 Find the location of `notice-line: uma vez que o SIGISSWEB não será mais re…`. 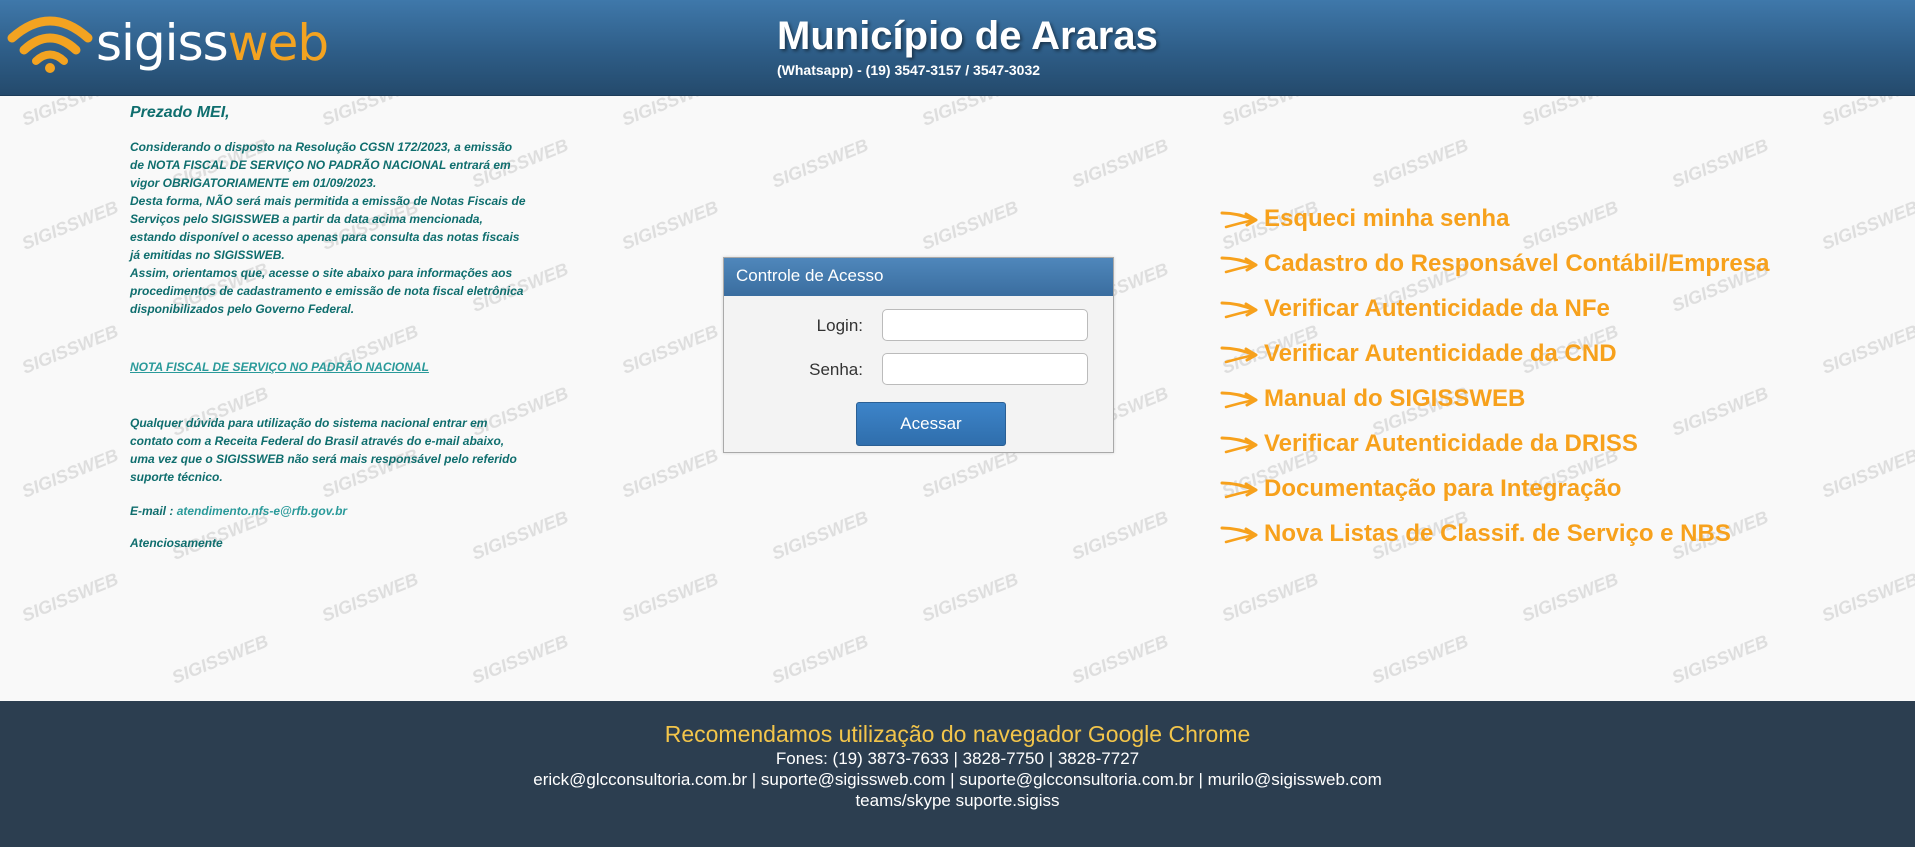

notice-line: uma vez que o SIGISSWEB não será mais re… is located at coordinates (323, 459).